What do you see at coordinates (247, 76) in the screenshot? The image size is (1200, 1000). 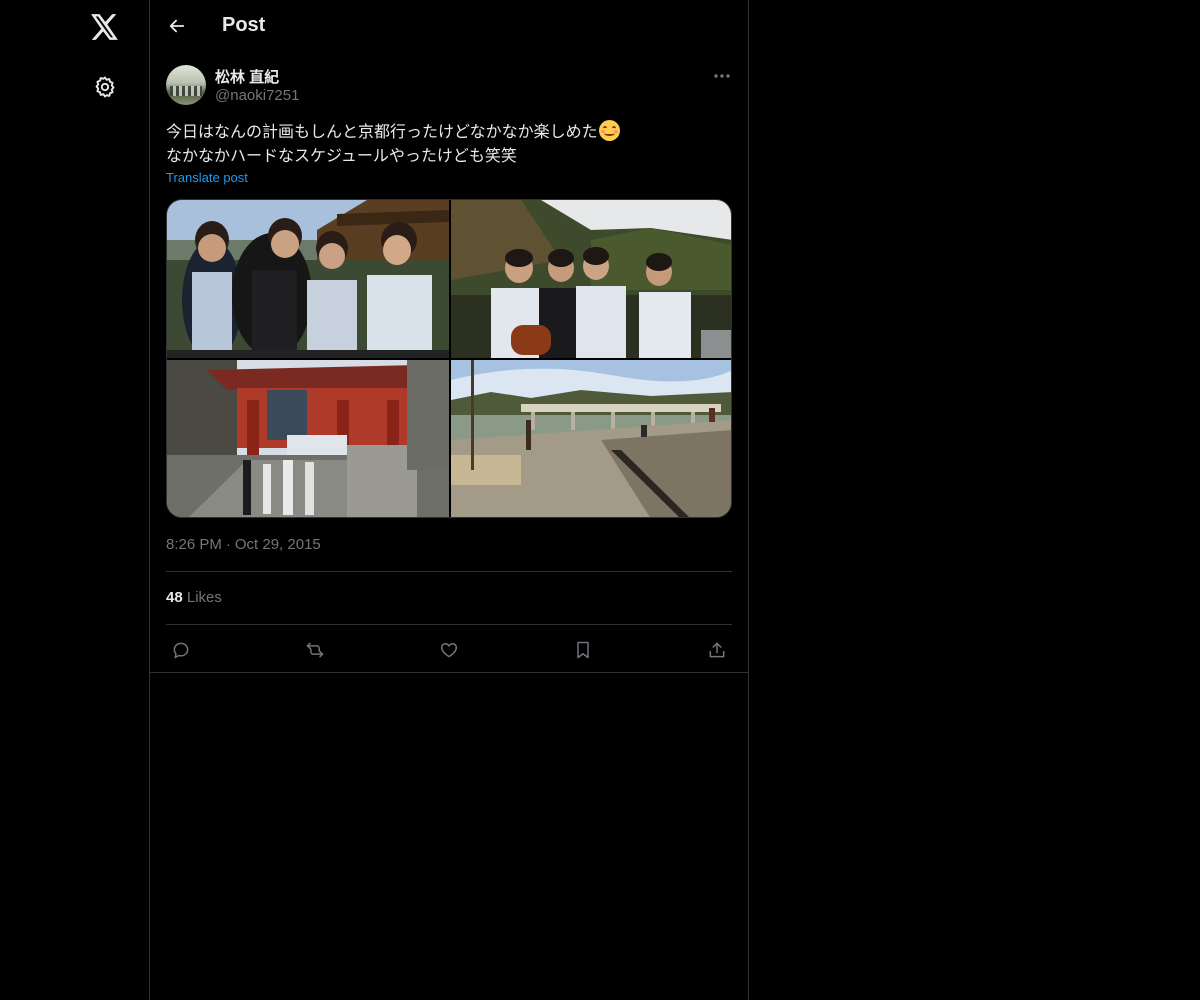 I see `author-display-name: 松林 直紀` at bounding box center [247, 76].